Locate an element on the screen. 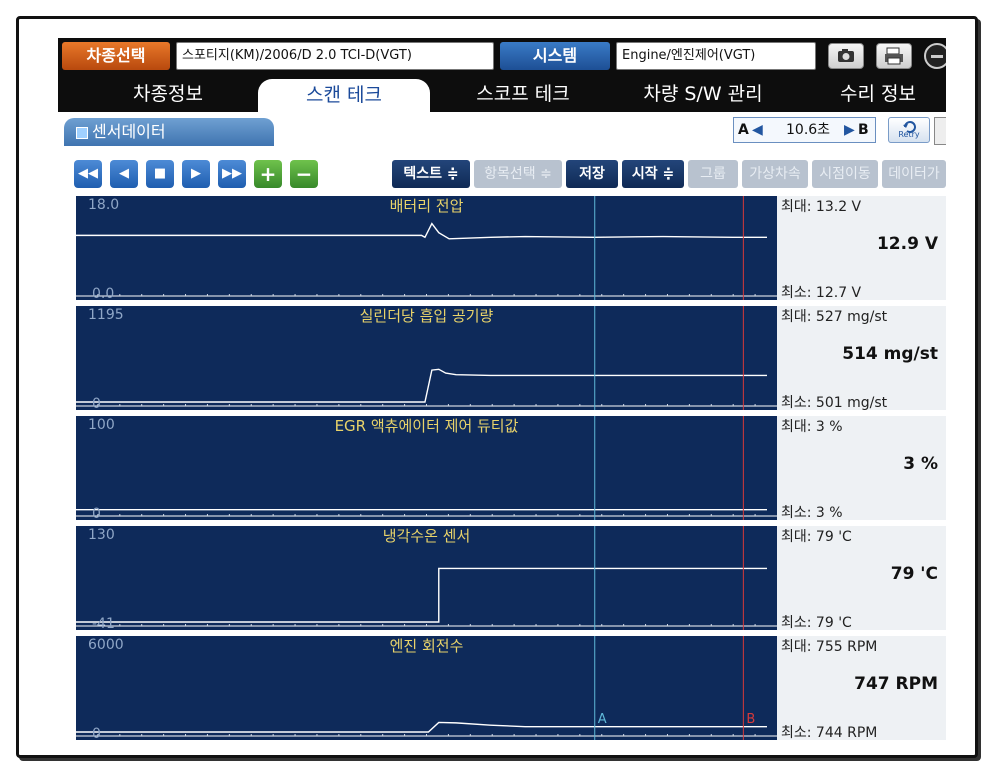 This screenshot has height=777, width=999. panel-square-icon is located at coordinates (82, 133).